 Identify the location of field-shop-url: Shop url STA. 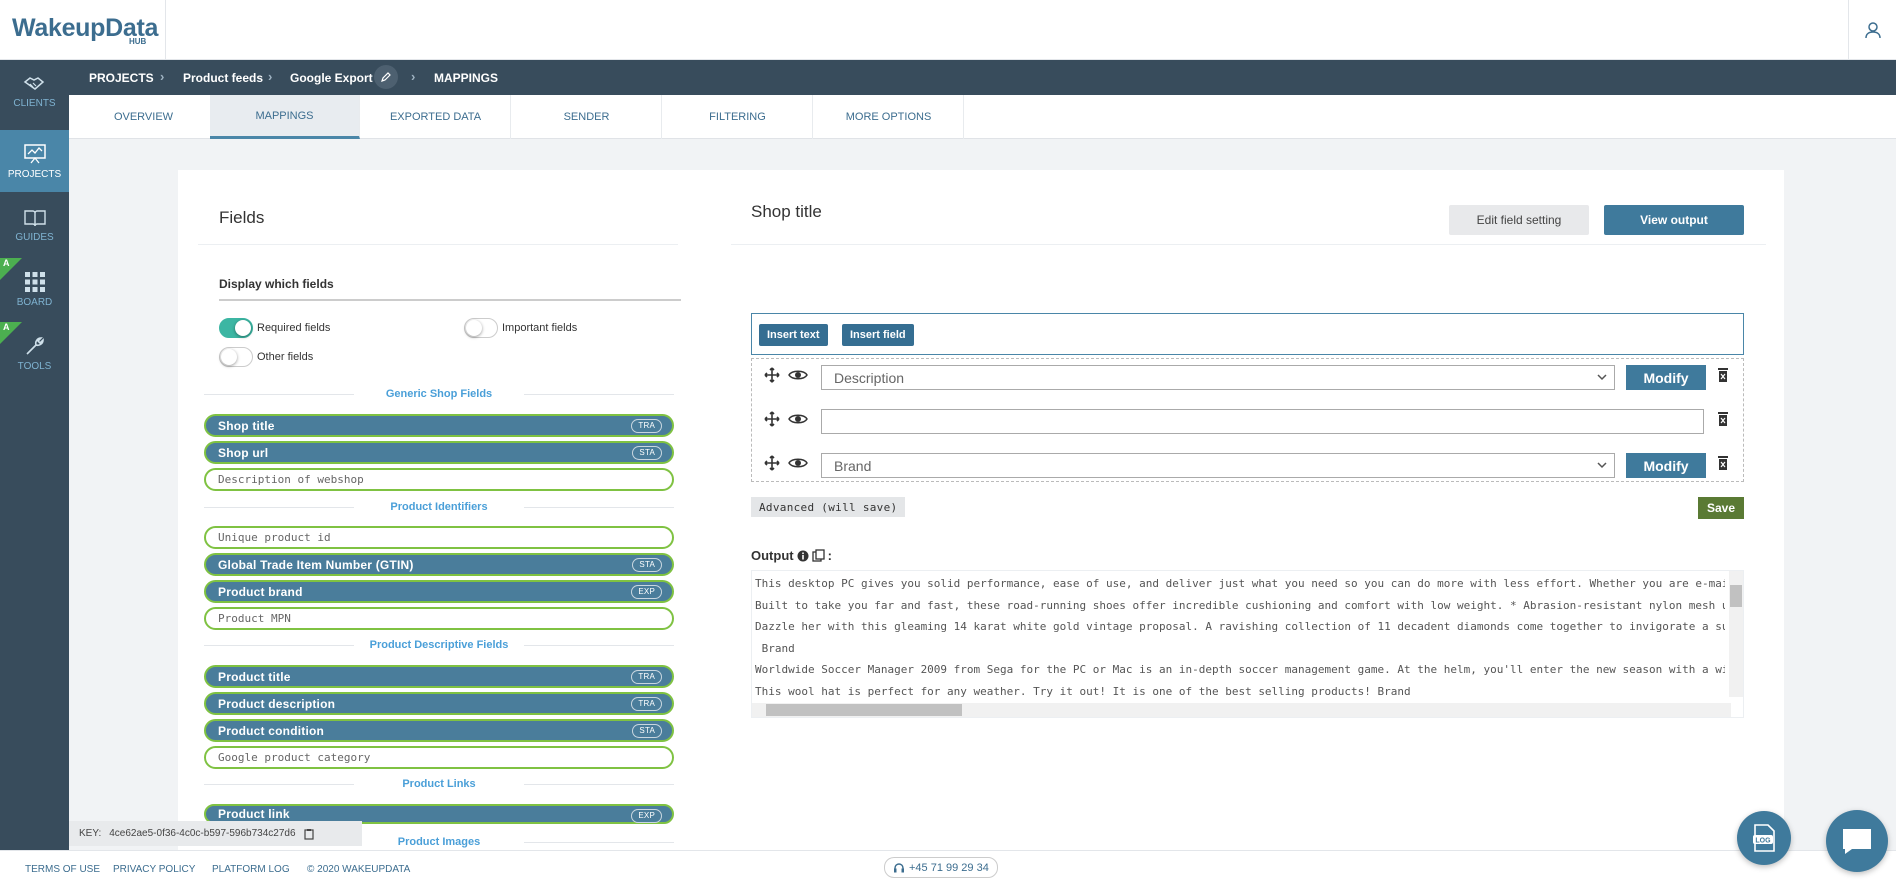
(439, 452).